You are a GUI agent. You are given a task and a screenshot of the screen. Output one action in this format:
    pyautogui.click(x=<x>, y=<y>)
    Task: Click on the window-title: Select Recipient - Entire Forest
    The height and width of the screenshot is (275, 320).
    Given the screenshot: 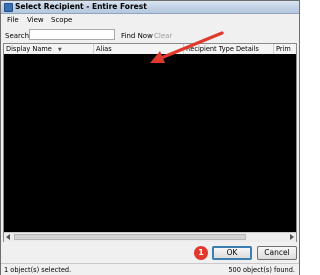 What is the action you would take?
    pyautogui.click(x=81, y=6)
    